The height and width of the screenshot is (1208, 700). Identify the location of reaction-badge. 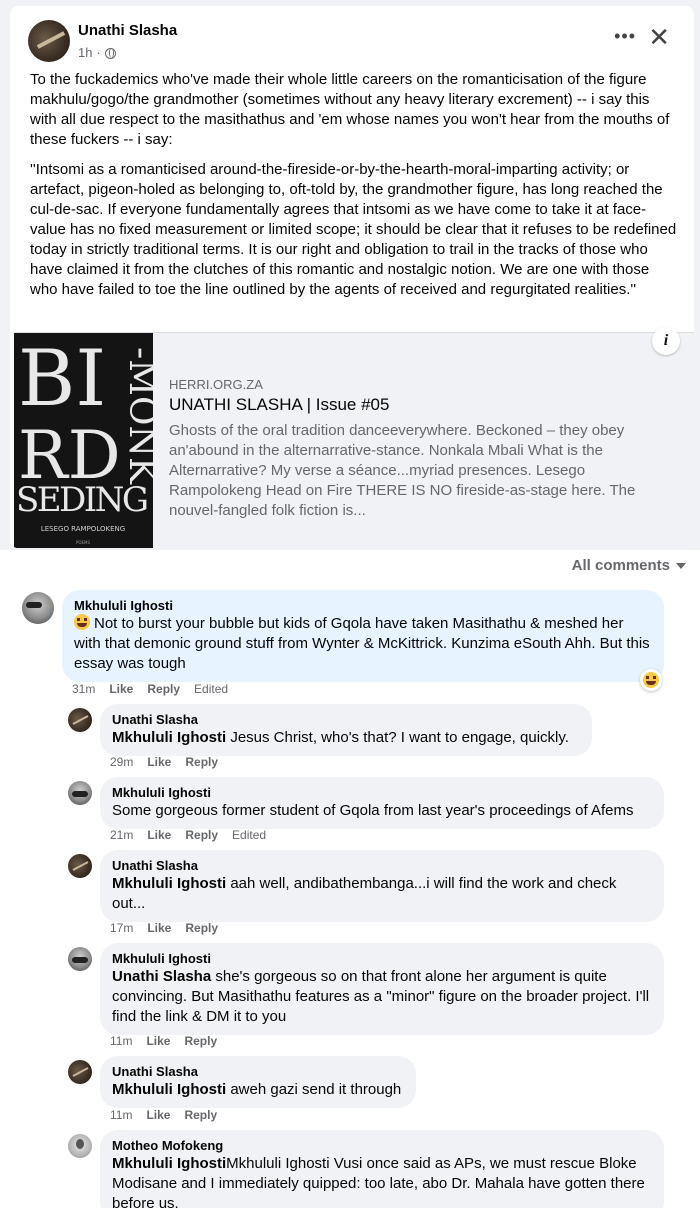
(651, 680).